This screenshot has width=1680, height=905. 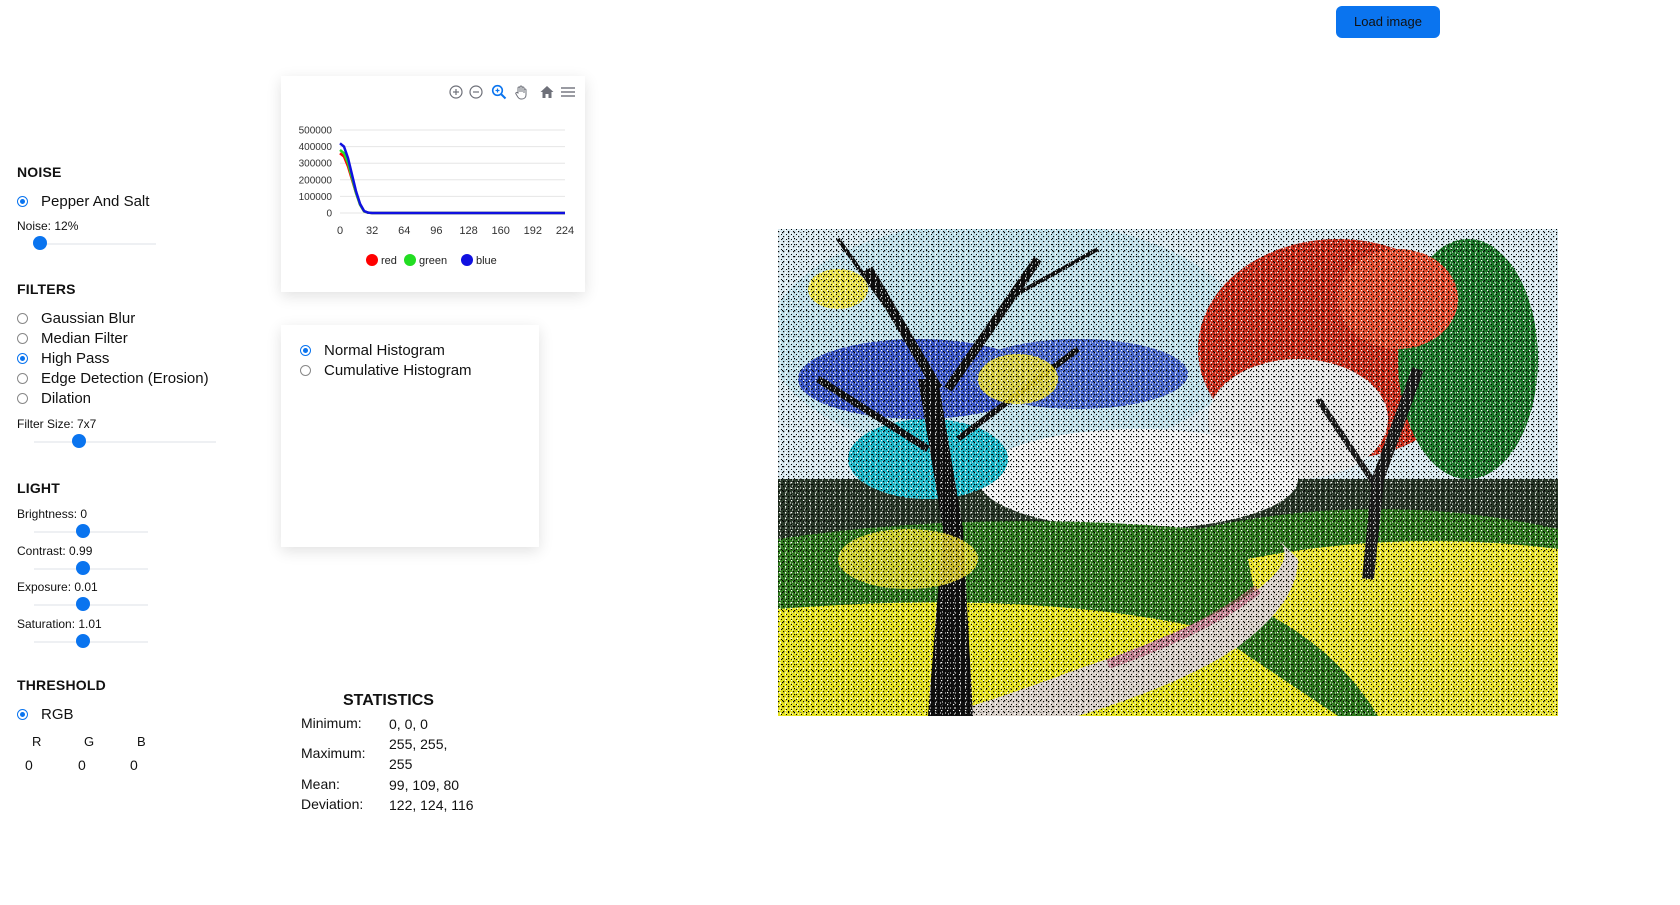 I want to click on series-line-red, so click(x=452, y=183).